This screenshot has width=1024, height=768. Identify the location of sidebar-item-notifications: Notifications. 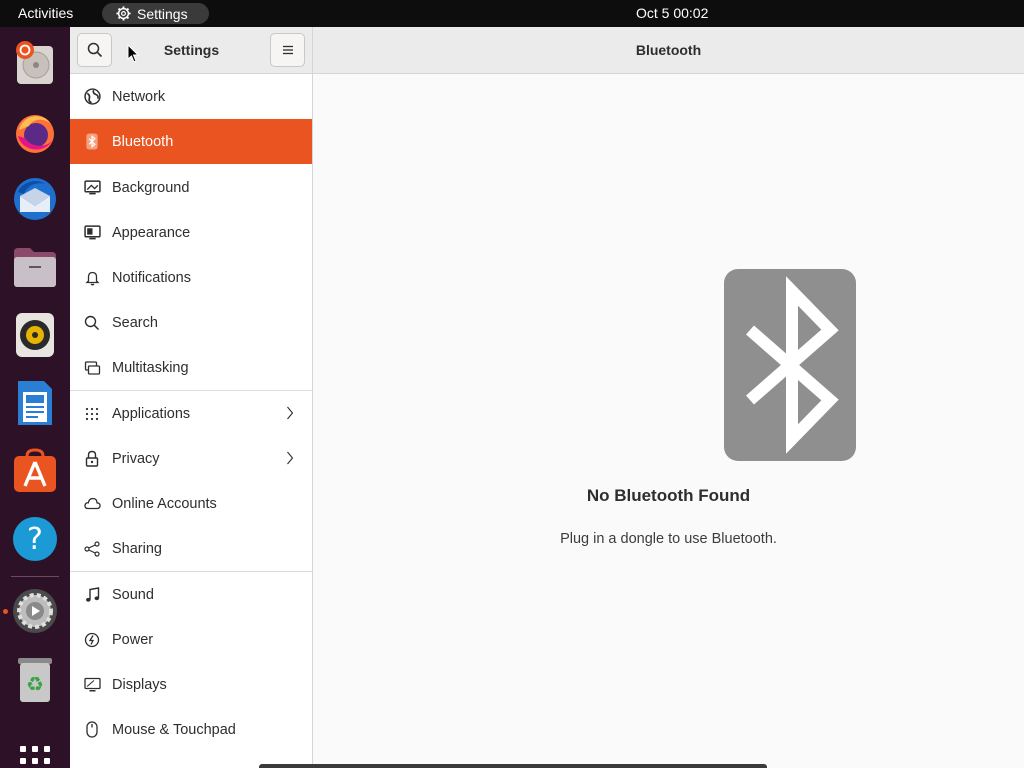
(191, 277).